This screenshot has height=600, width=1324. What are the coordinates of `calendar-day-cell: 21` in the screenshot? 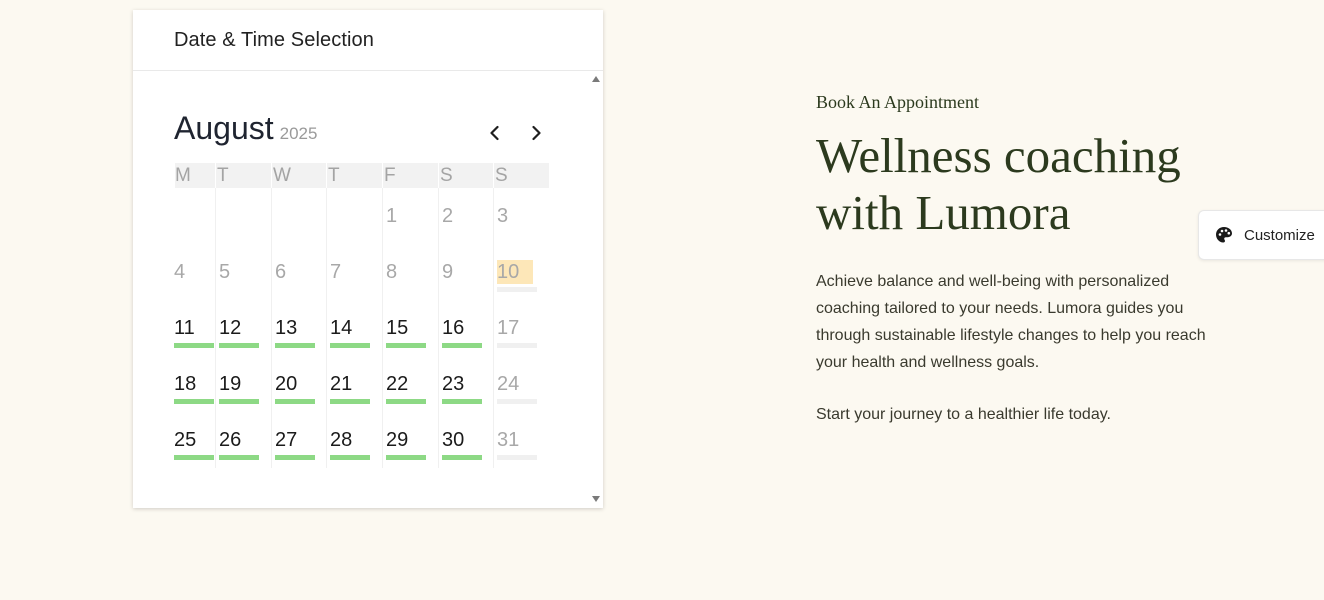 It's located at (354, 384).